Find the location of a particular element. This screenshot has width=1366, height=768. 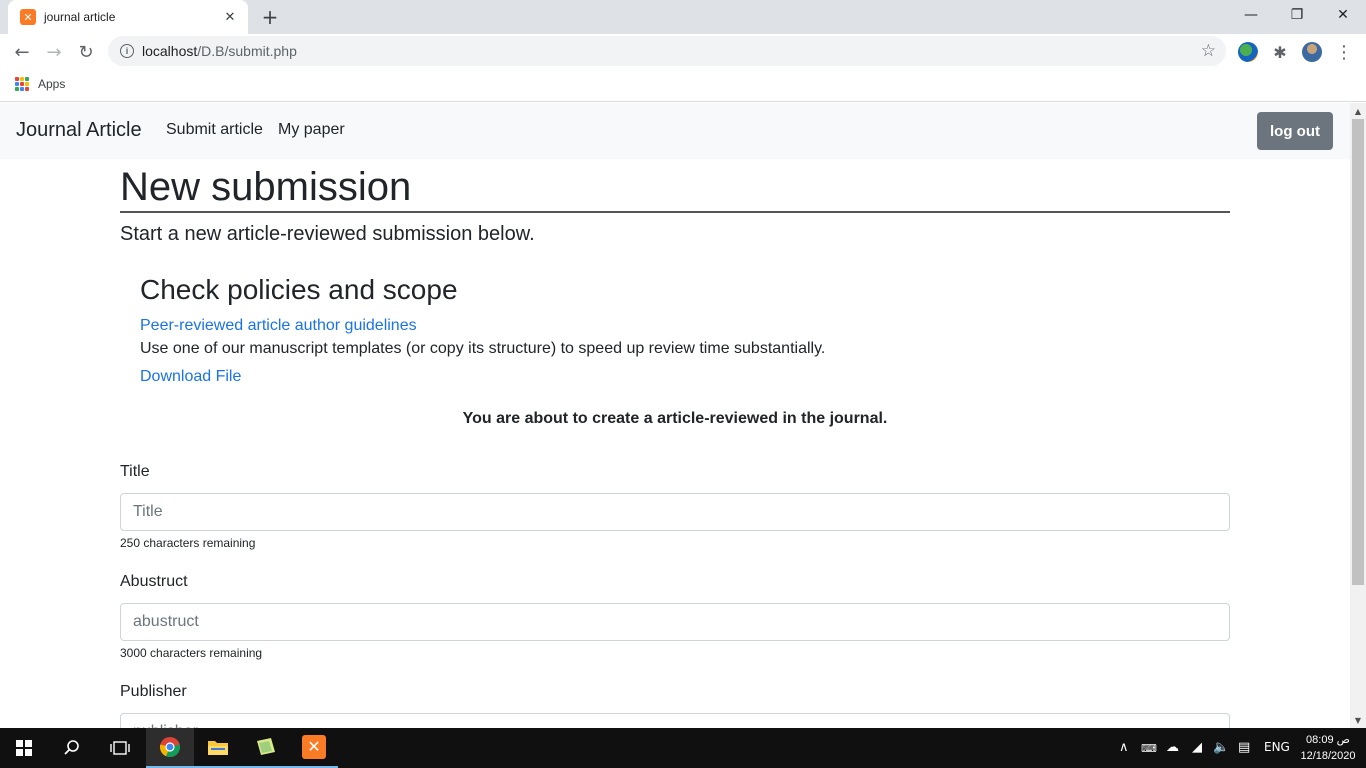

bookmark-star-icon: ☆ is located at coordinates (1208, 51).